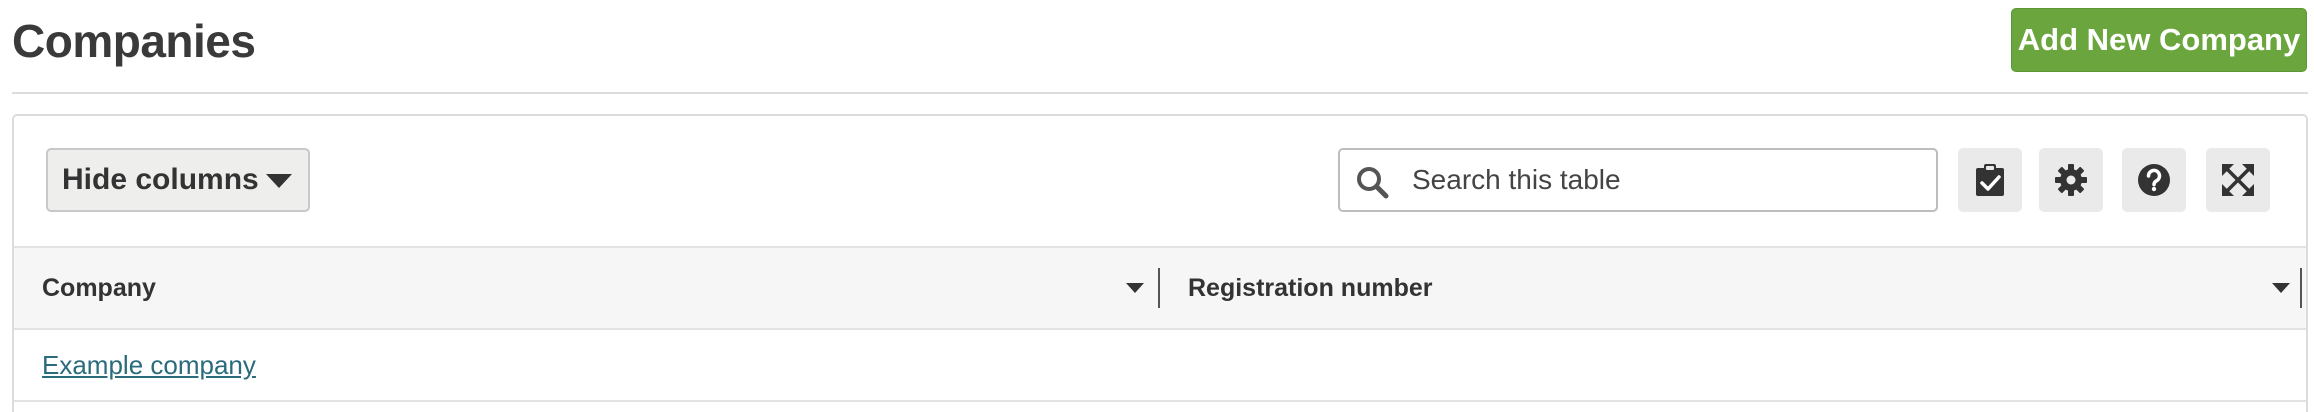 This screenshot has width=2314, height=412. Describe the element at coordinates (134, 41) in the screenshot. I see `page-title: Companies` at that location.